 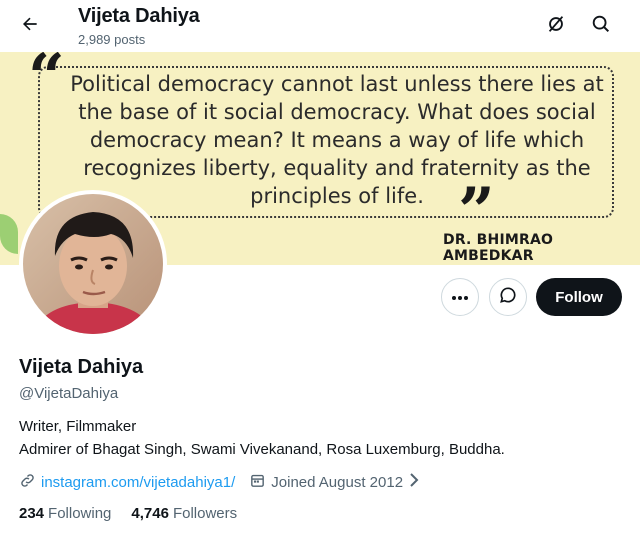 What do you see at coordinates (139, 16) in the screenshot?
I see `header-title: Vijeta Dahiya` at bounding box center [139, 16].